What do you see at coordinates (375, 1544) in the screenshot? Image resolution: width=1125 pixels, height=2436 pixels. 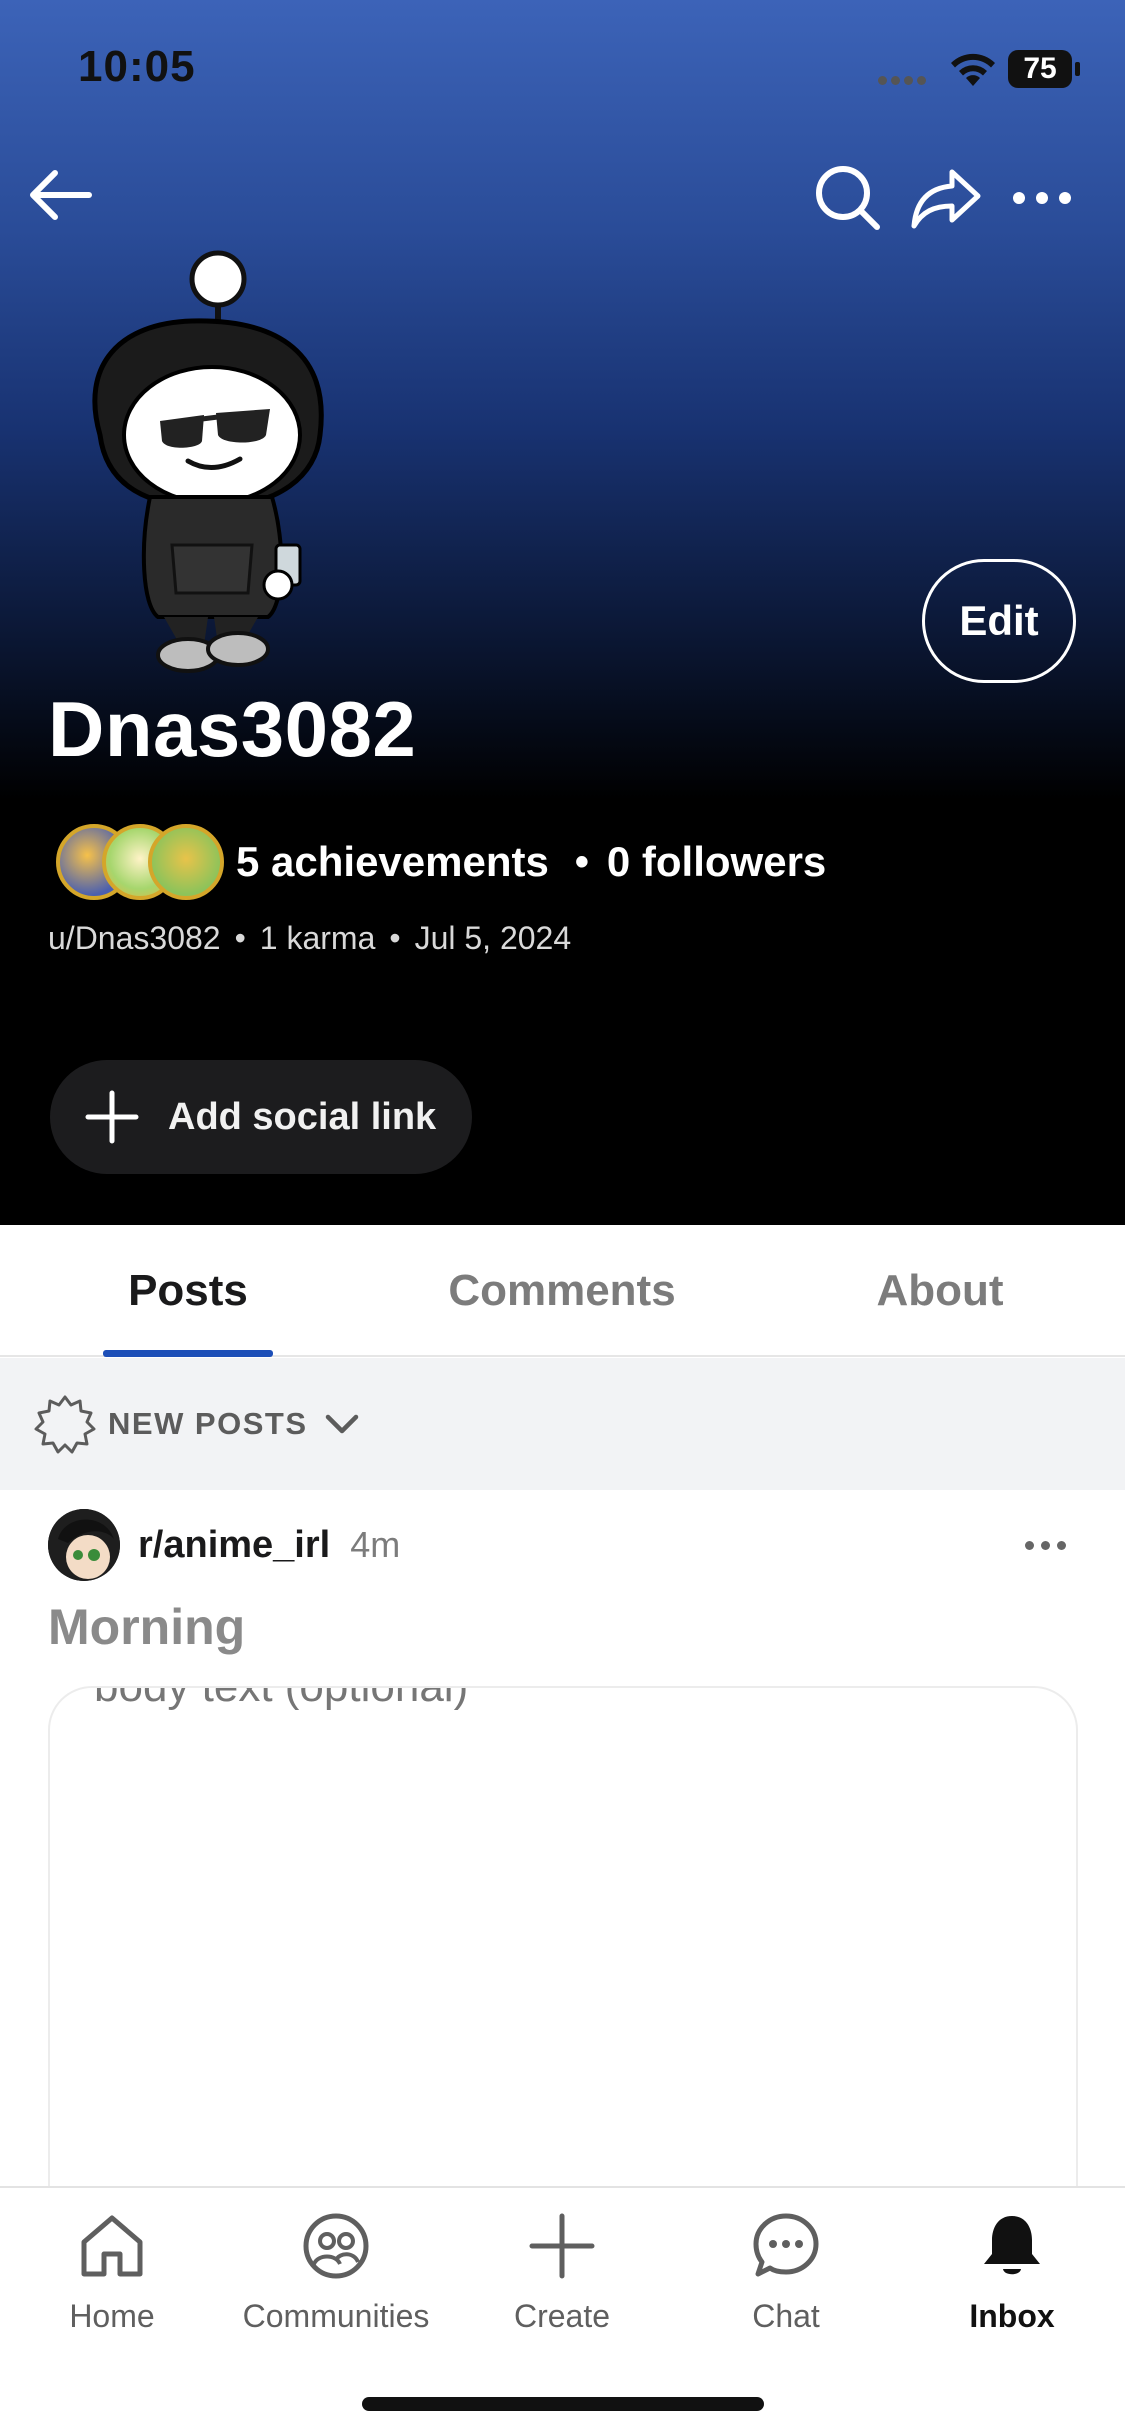 I see `post-time: 4m` at bounding box center [375, 1544].